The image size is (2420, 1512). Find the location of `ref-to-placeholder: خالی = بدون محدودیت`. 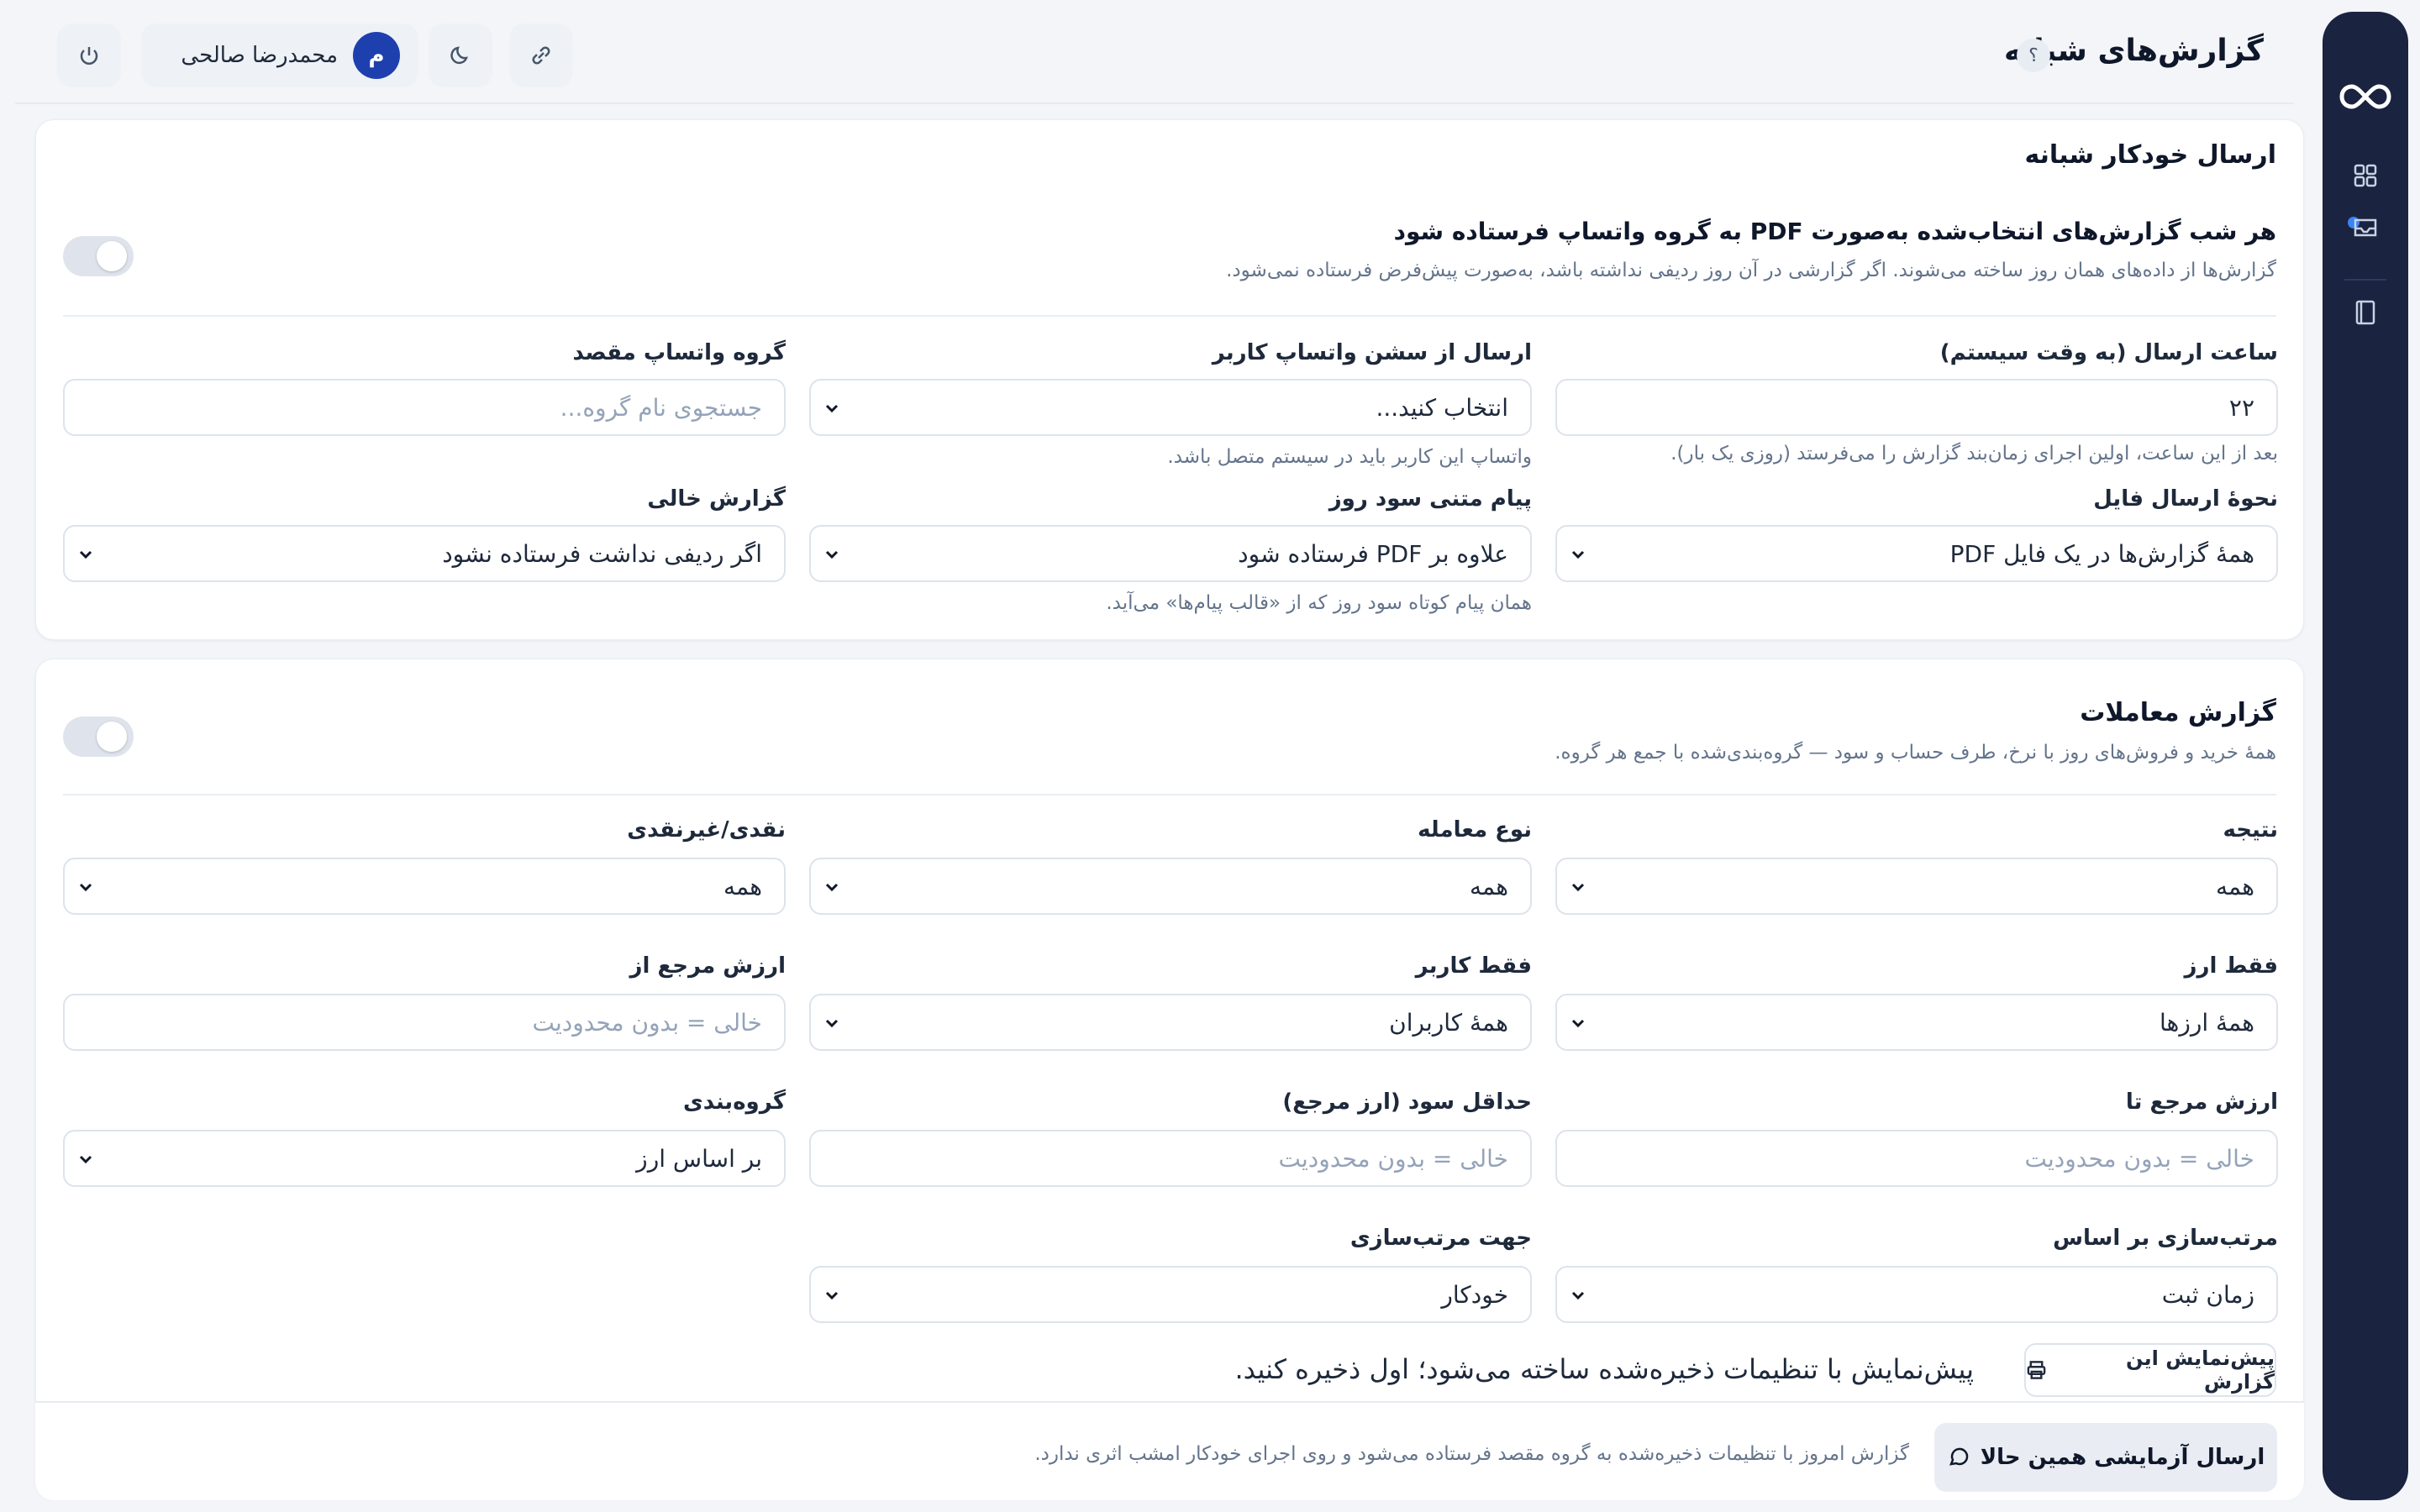

ref-to-placeholder: خالی = بدون محدودیت is located at coordinates (2140, 1158).